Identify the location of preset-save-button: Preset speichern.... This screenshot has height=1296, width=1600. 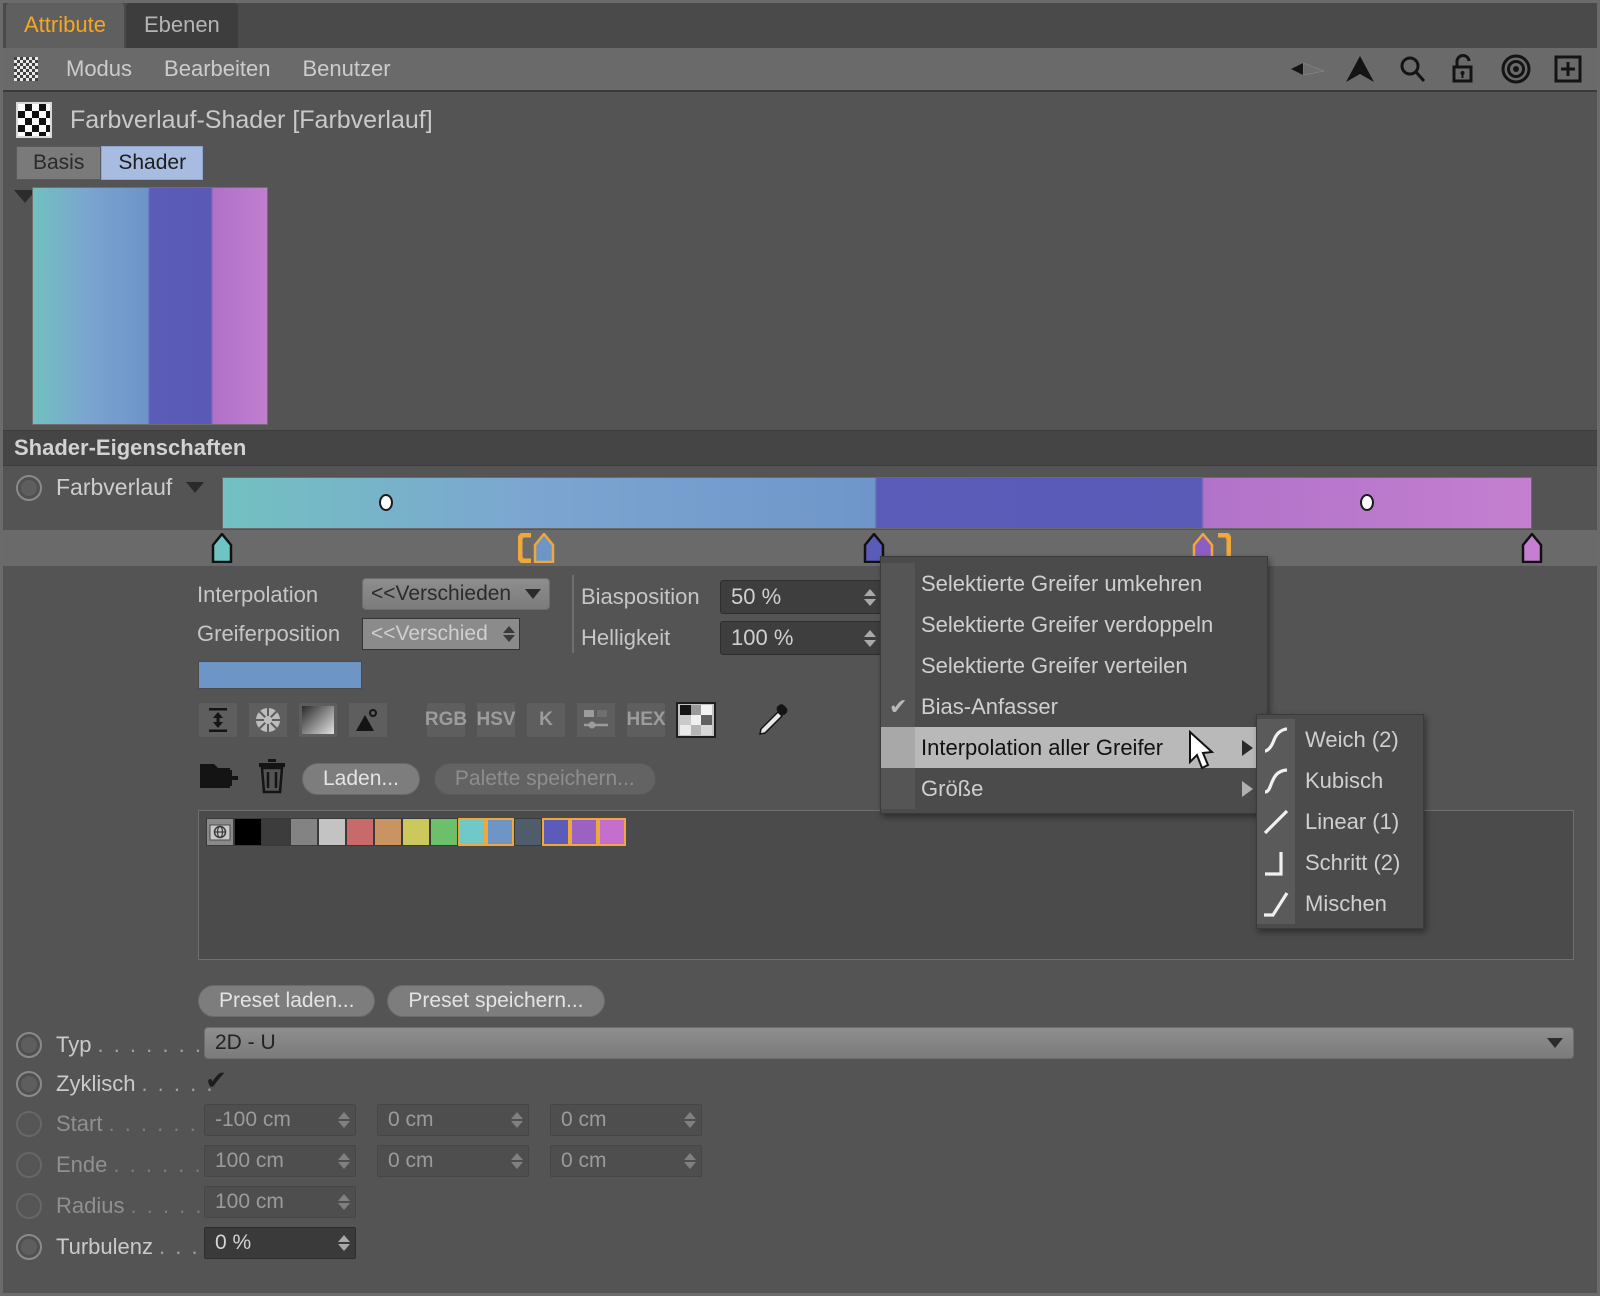
(496, 1001).